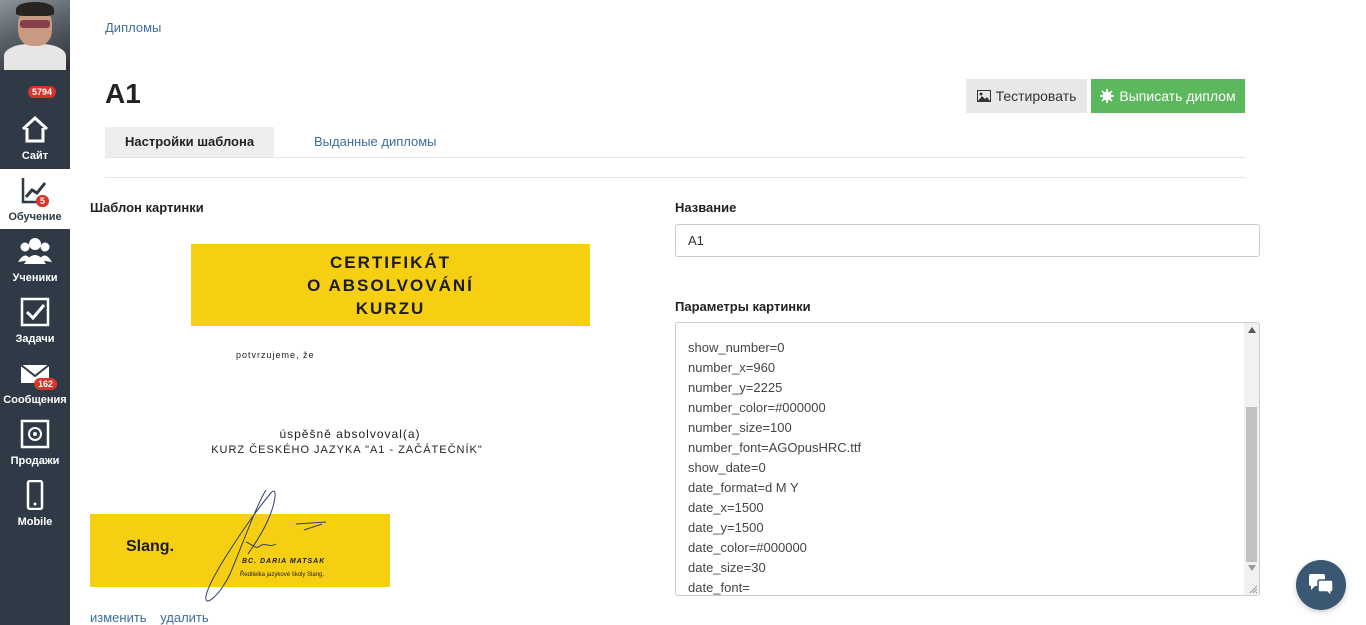 Image resolution: width=1366 pixels, height=625 pixels. Describe the element at coordinates (726, 527) in the screenshot. I see `params-line: date_y=1500` at that location.